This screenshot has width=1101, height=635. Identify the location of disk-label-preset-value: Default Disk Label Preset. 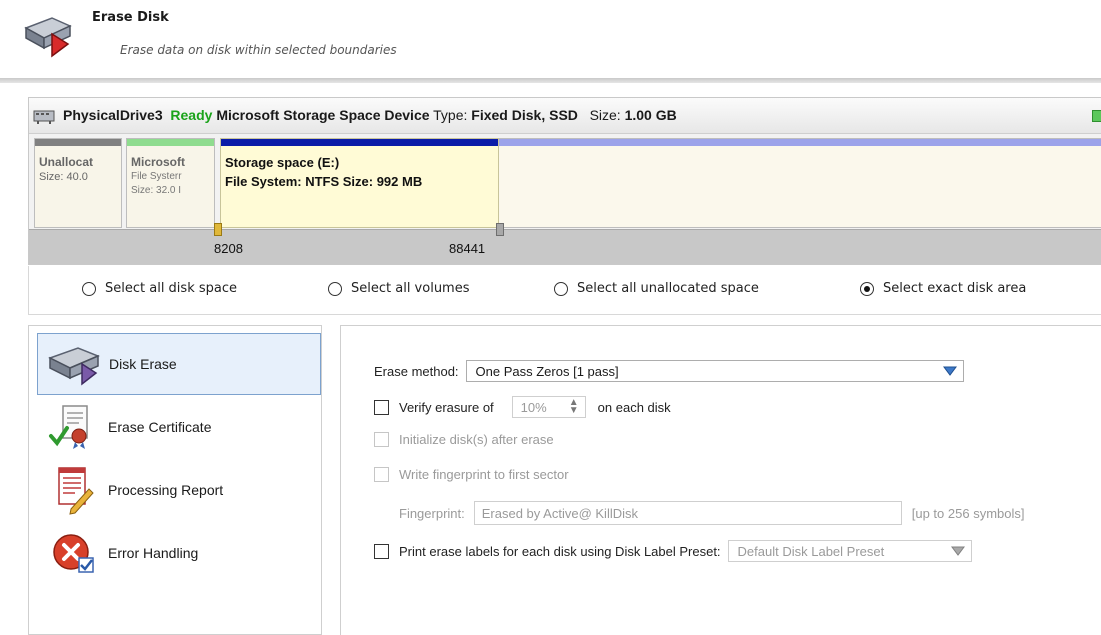
(811, 551).